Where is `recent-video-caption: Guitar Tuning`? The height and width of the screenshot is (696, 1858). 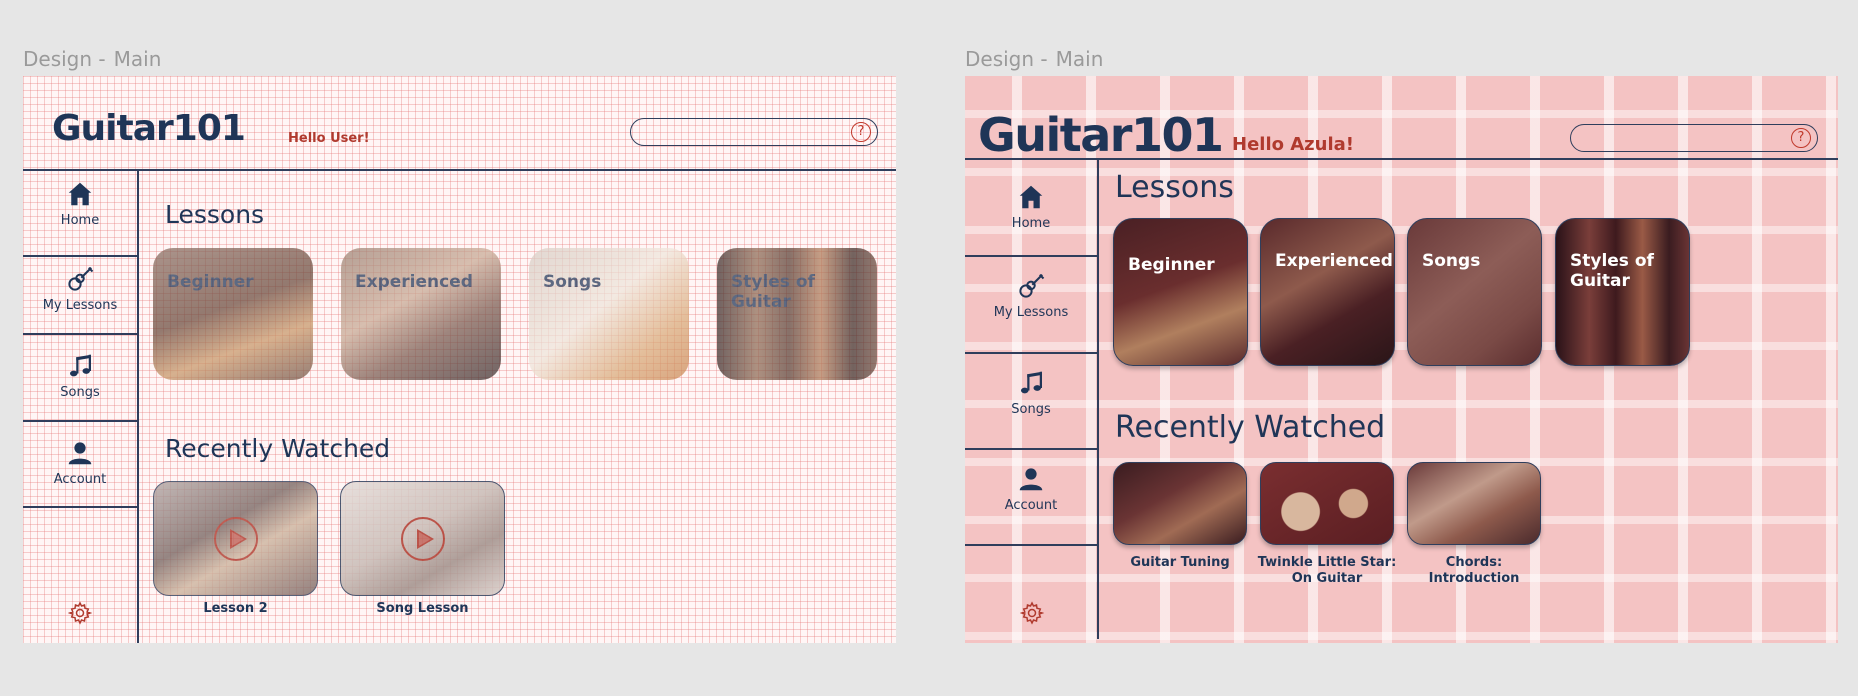 recent-video-caption: Guitar Tuning is located at coordinates (1180, 562).